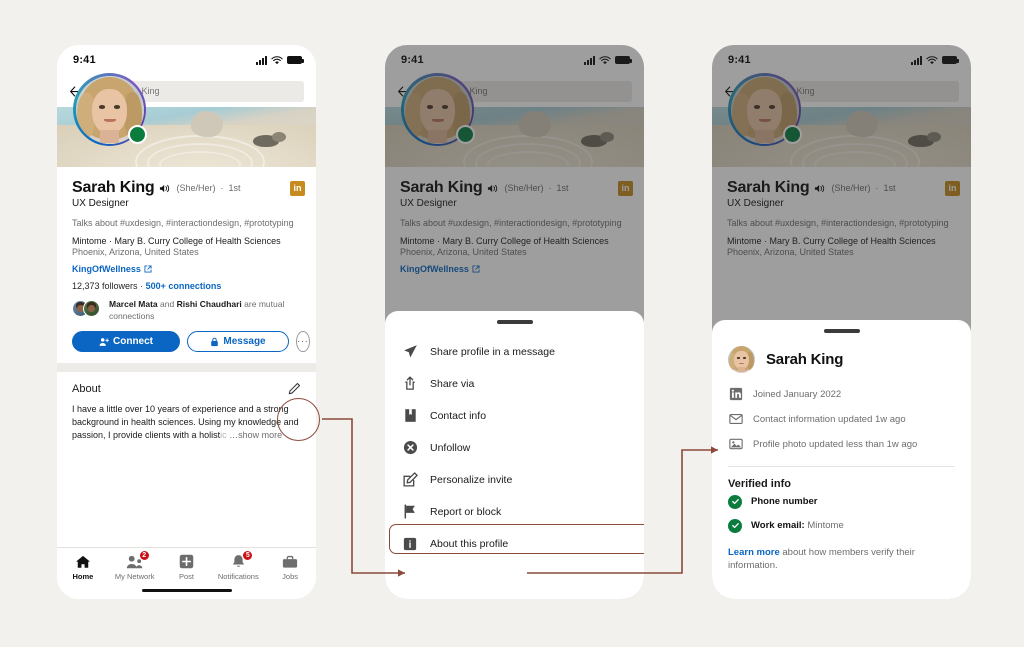 Image resolution: width=1024 pixels, height=647 pixels. What do you see at coordinates (735, 525) in the screenshot?
I see `check-circle-icon` at bounding box center [735, 525].